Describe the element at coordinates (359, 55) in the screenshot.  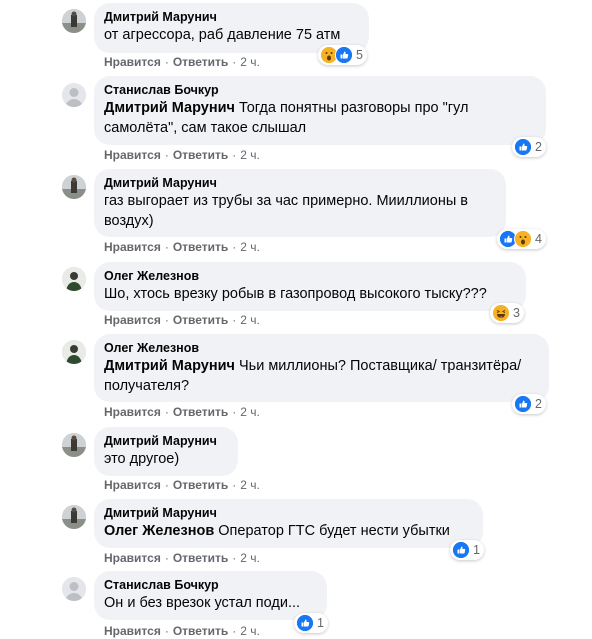
I see `reaction-count: 5` at that location.